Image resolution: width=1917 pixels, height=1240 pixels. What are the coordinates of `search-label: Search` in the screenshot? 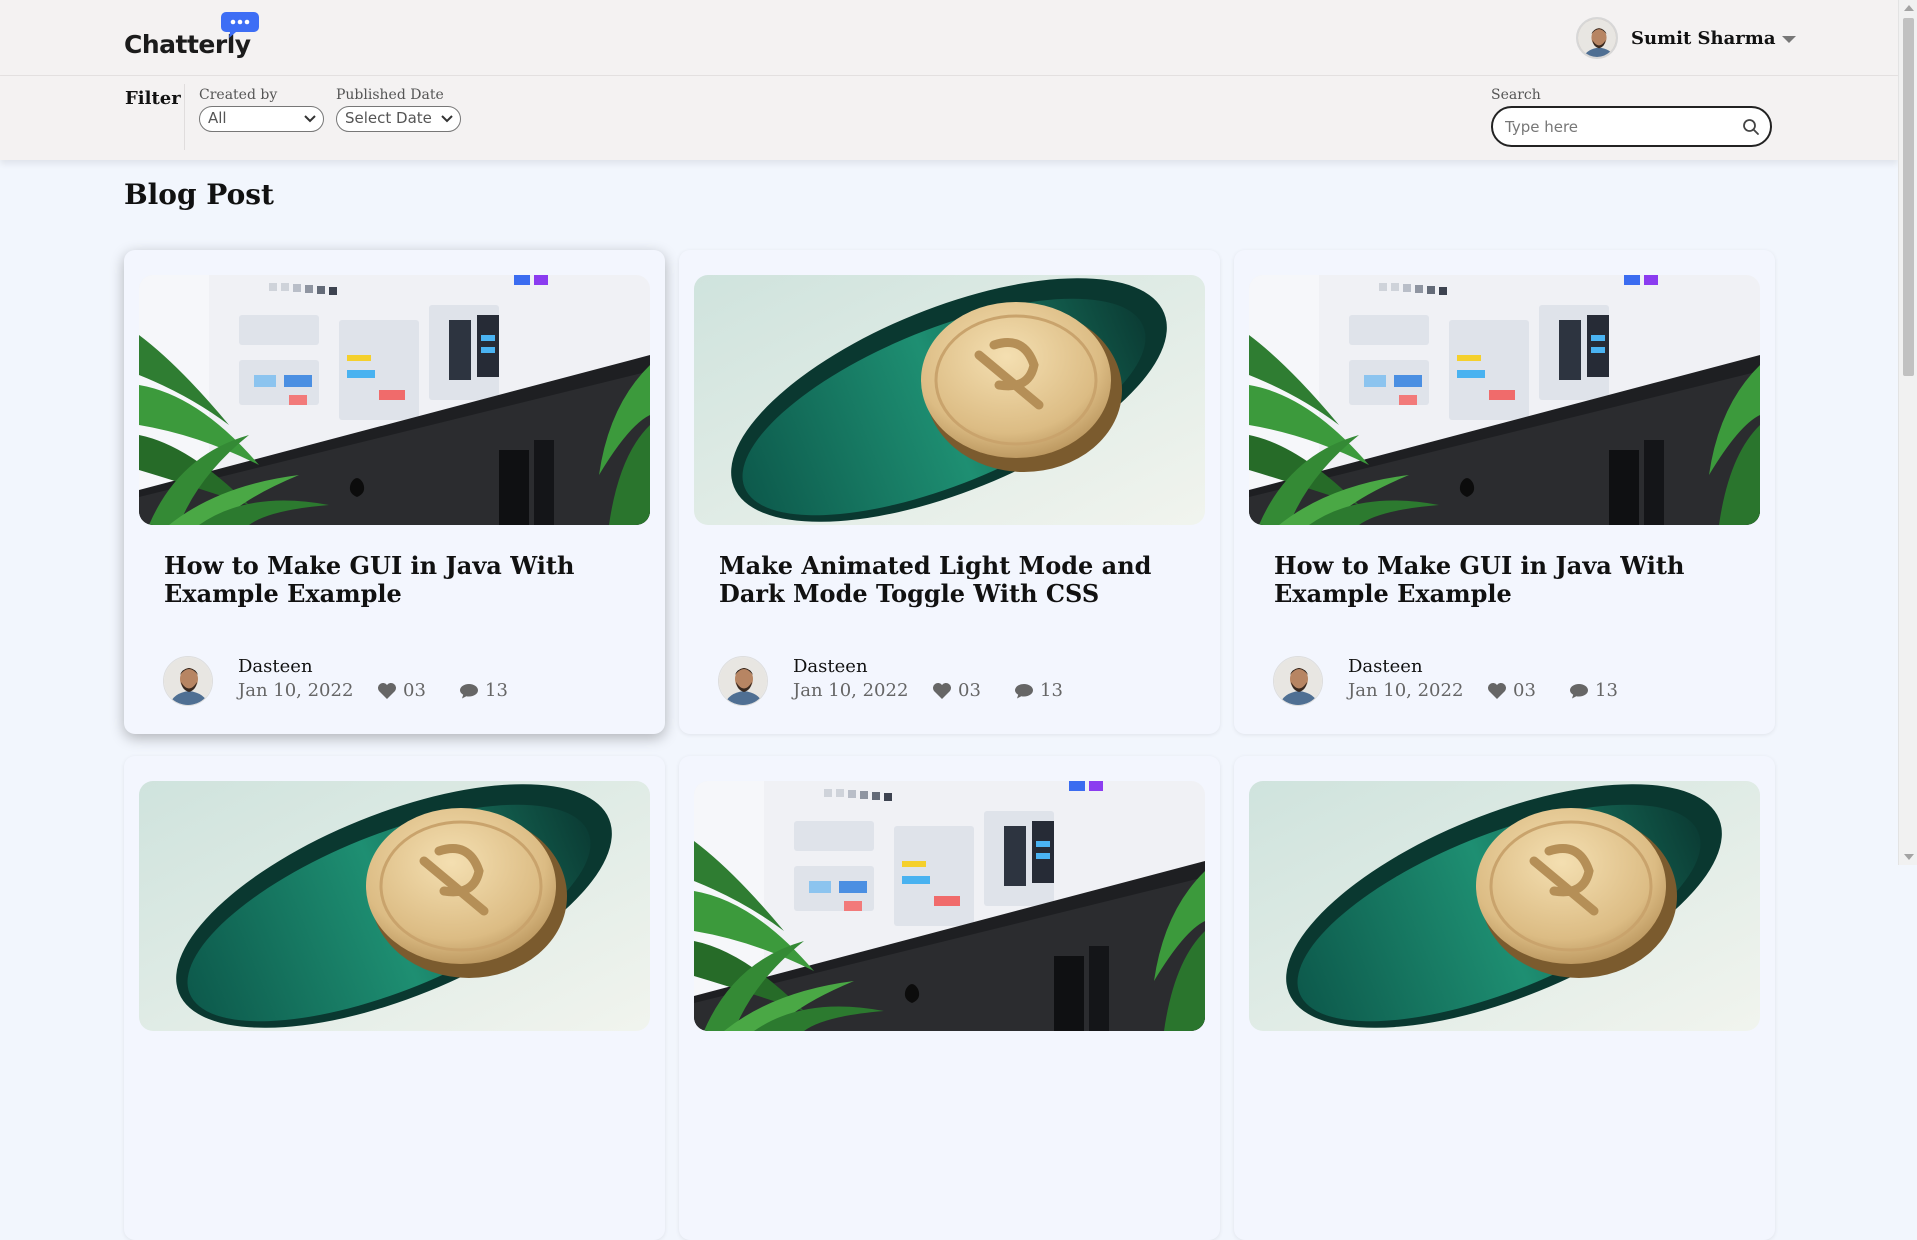 It's located at (1516, 95).